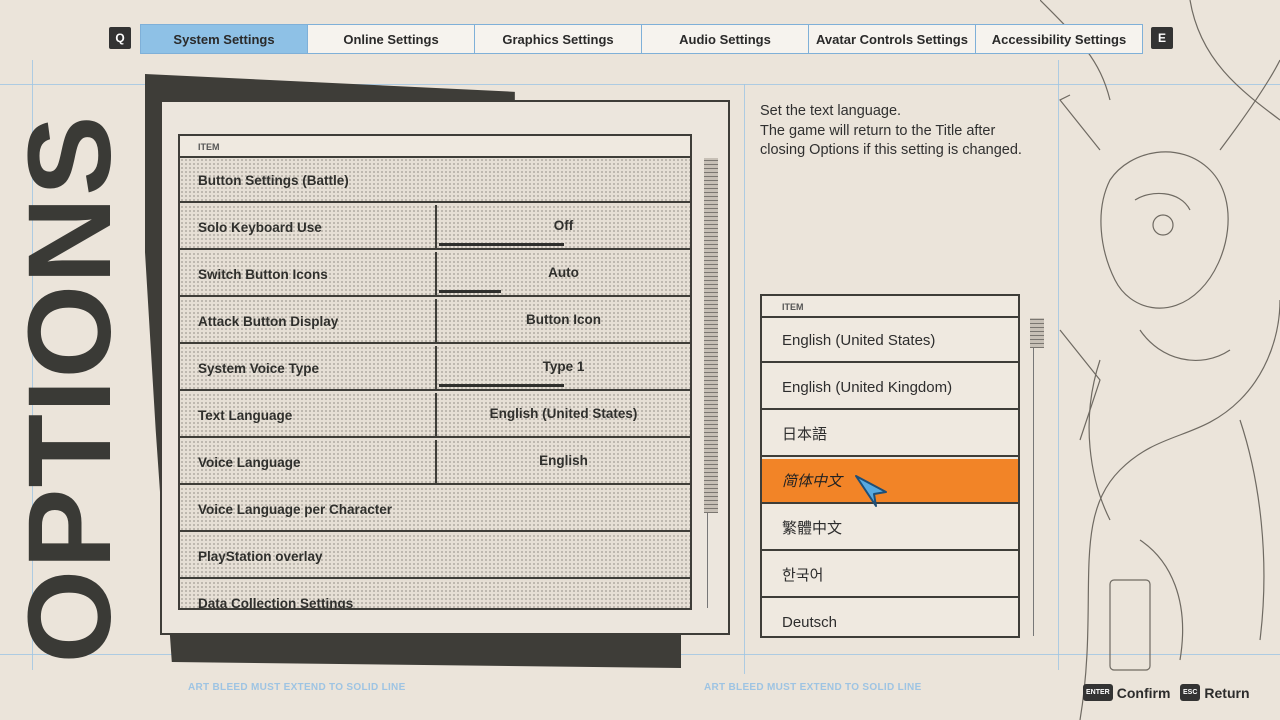 This screenshot has height=720, width=1280. Describe the element at coordinates (1190, 692) in the screenshot. I see `esc-key-icon: ESC` at that location.